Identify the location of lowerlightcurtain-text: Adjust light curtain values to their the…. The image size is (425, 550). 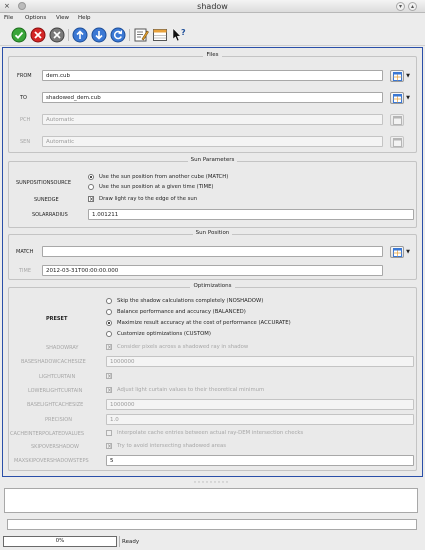
(191, 390).